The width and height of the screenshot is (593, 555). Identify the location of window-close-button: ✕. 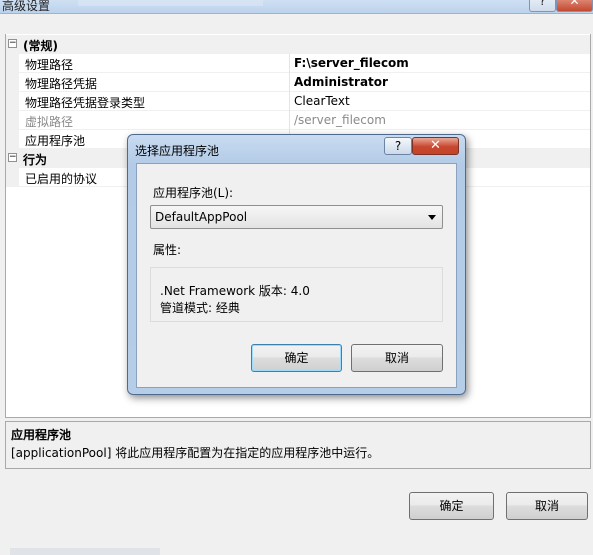
(574, 6).